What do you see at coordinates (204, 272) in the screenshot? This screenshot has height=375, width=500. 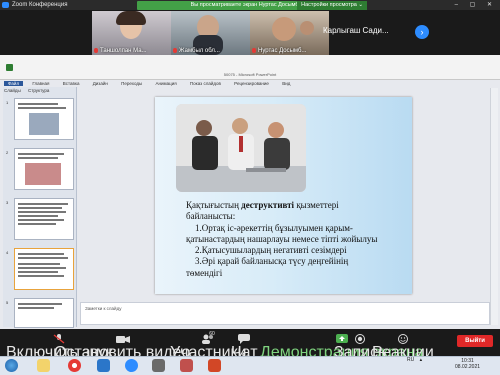 I see `slide-text-line: төмендігі` at bounding box center [204, 272].